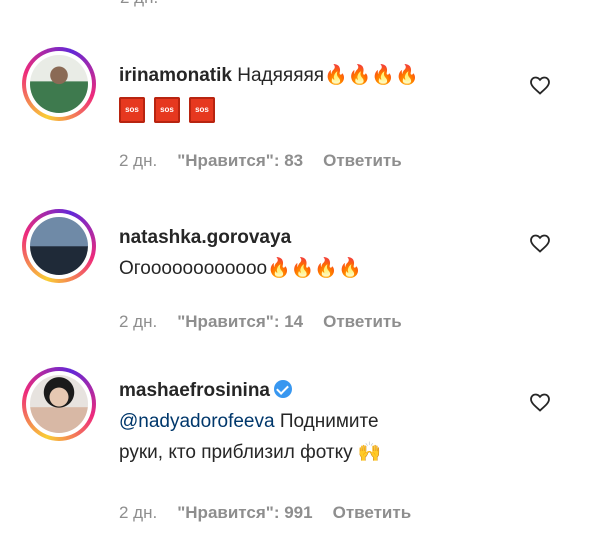 The image size is (600, 560). Describe the element at coordinates (281, 75) in the screenshot. I see `comment-text: Надяяяяя` at that location.